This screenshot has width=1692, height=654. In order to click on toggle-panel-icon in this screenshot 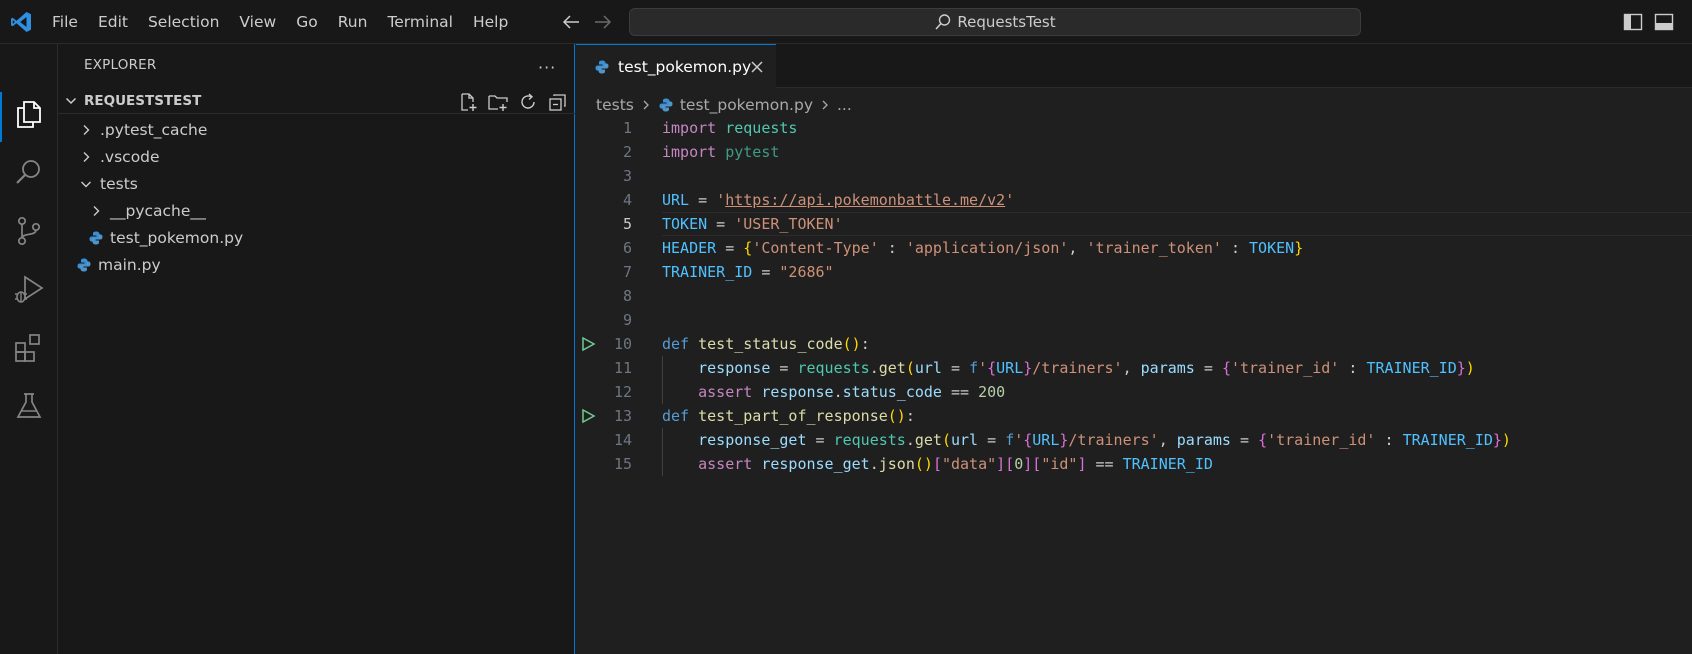, I will do `click(1664, 22)`.